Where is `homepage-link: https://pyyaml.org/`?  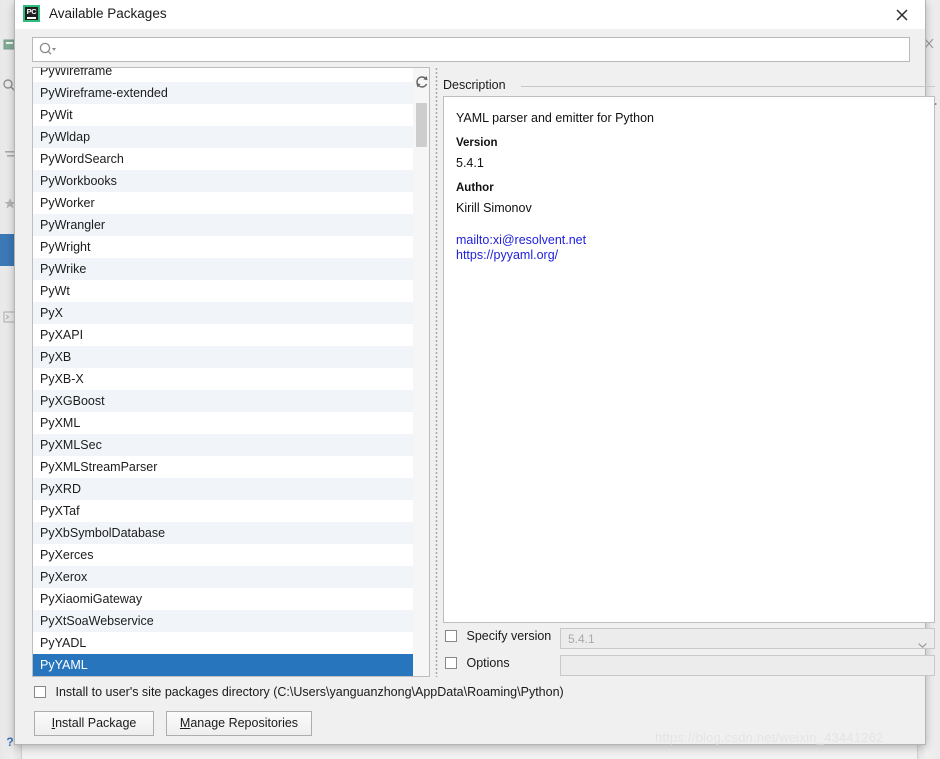
homepage-link: https://pyyaml.org/ is located at coordinates (689, 255).